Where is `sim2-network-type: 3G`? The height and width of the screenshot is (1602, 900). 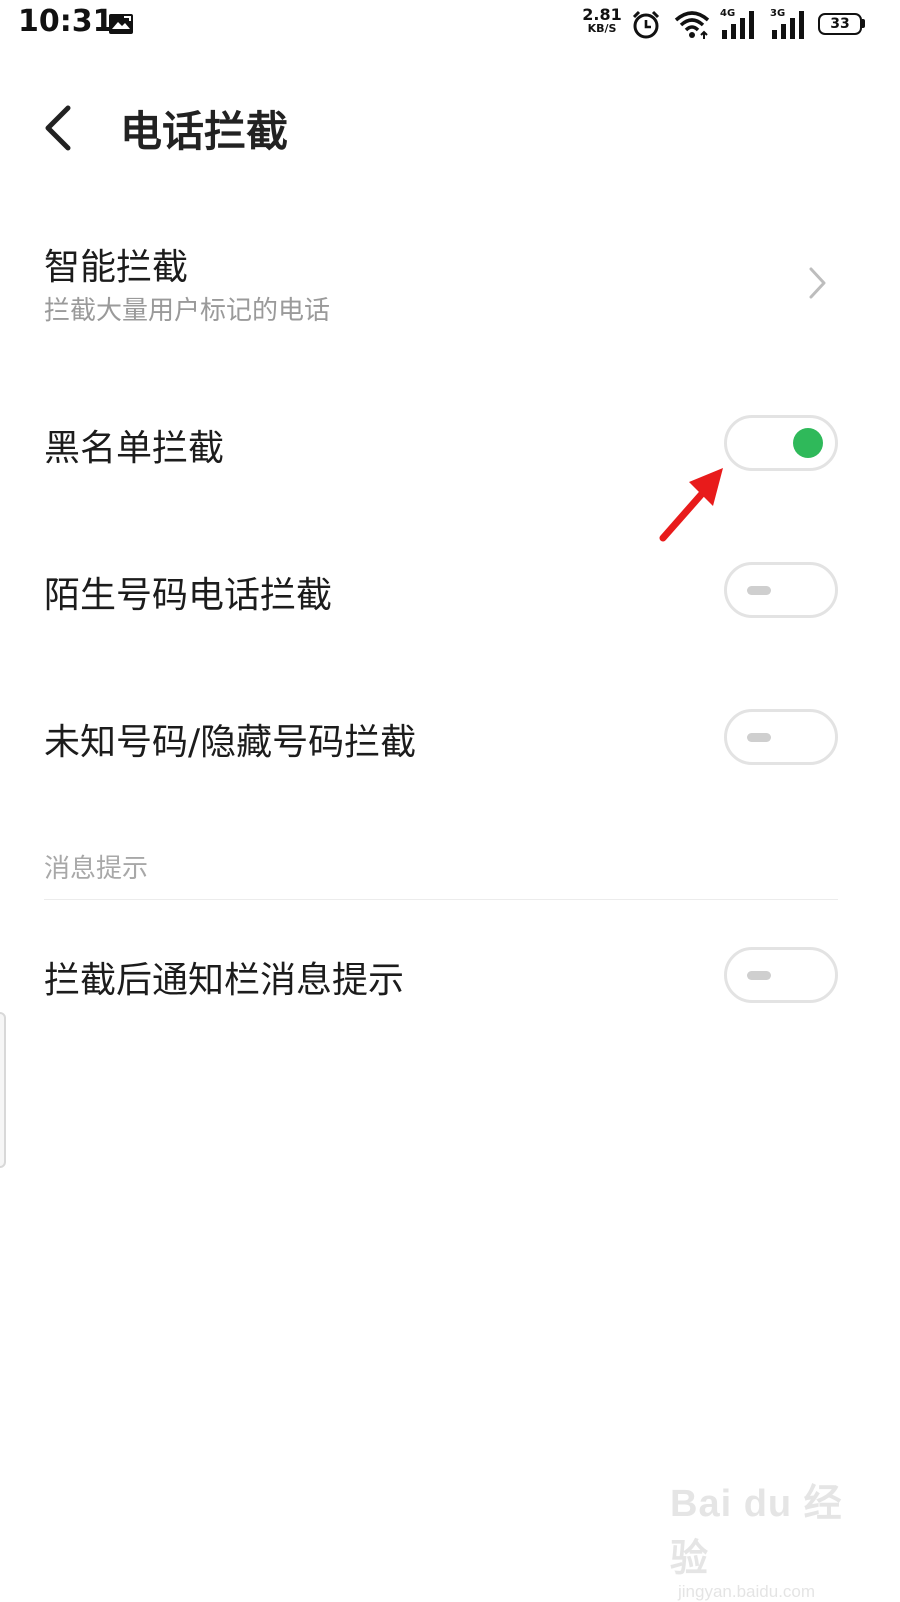 sim2-network-type: 3G is located at coordinates (778, 13).